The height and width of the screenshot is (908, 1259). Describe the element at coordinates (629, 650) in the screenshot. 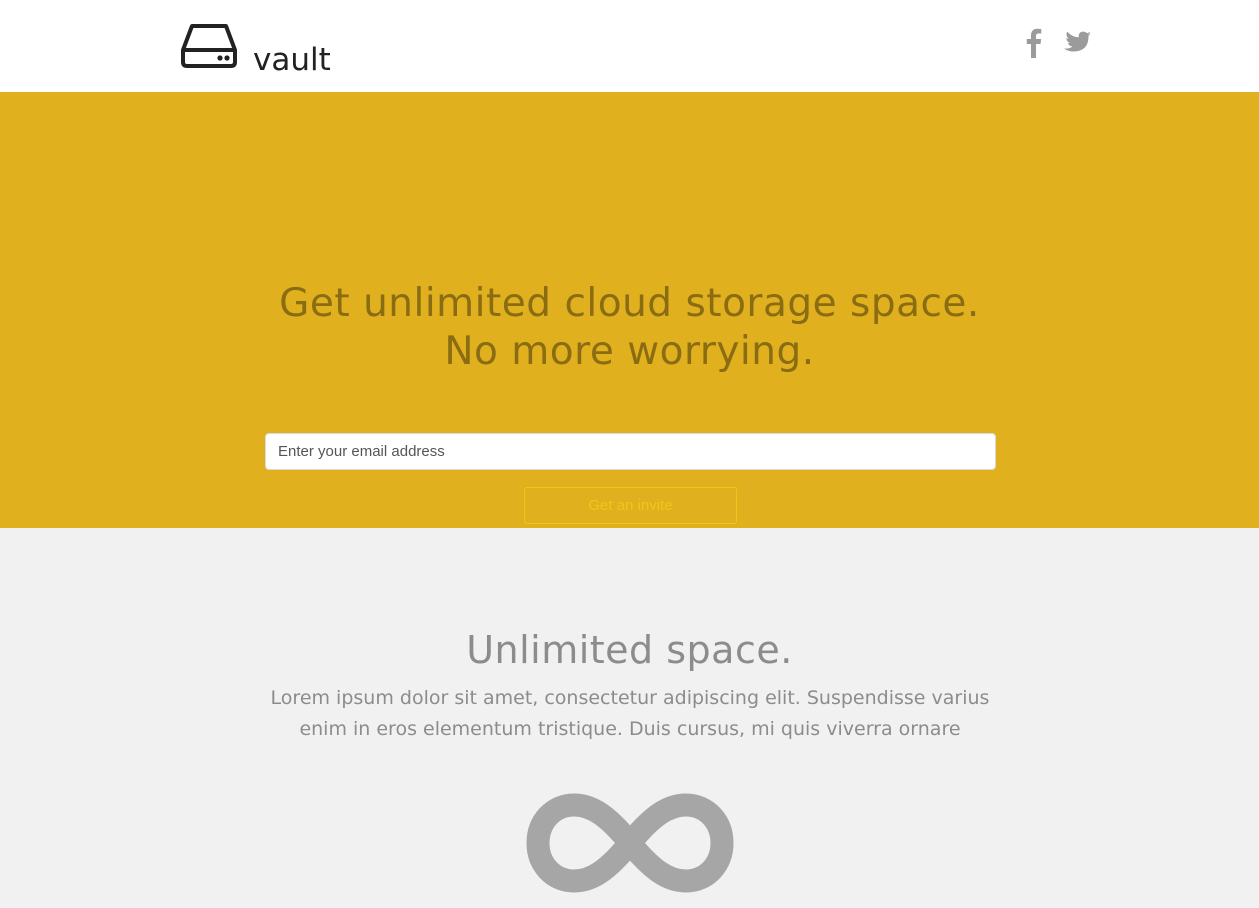

I see `feature-title: Unlimited space.` at that location.